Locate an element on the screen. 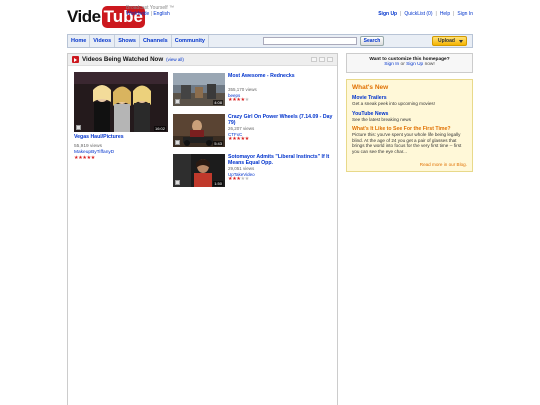 The height and width of the screenshot is (405, 540). featured-thumbnail-image is located at coordinates (121, 102).